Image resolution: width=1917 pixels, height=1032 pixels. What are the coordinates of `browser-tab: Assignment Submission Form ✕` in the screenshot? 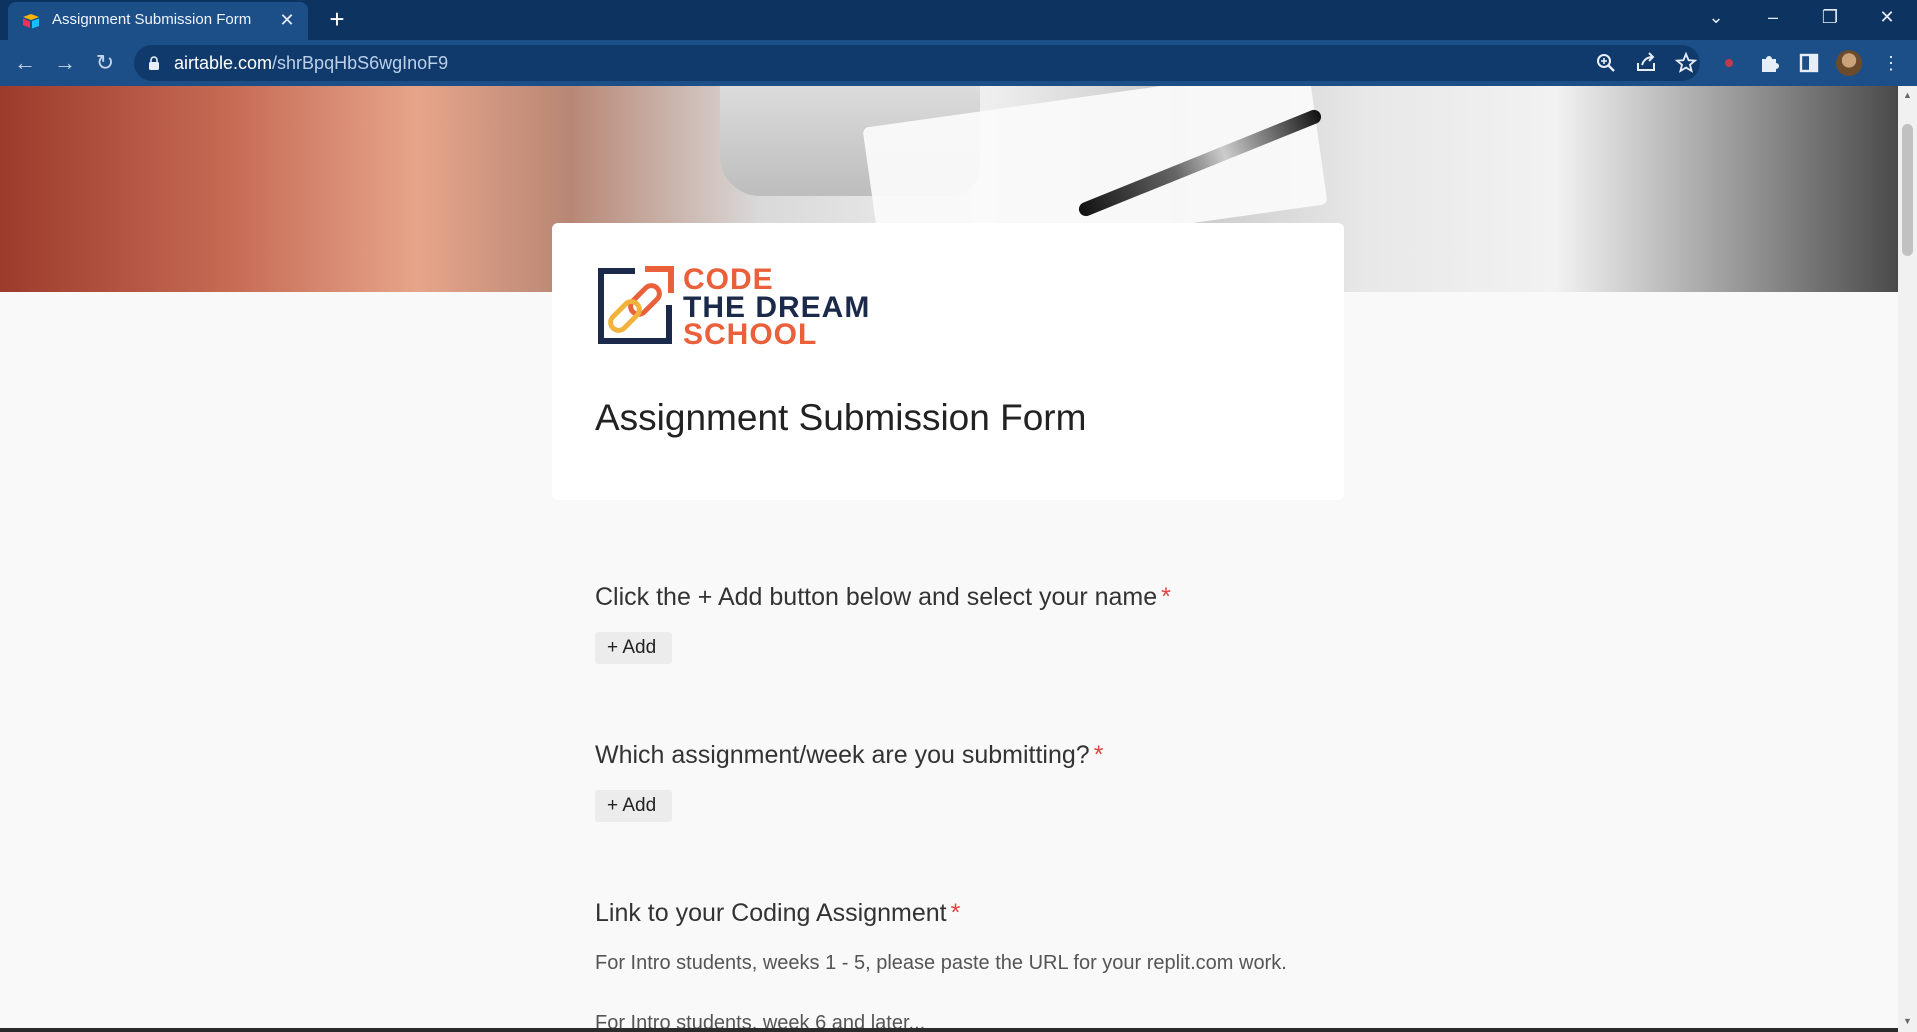 It's located at (158, 21).